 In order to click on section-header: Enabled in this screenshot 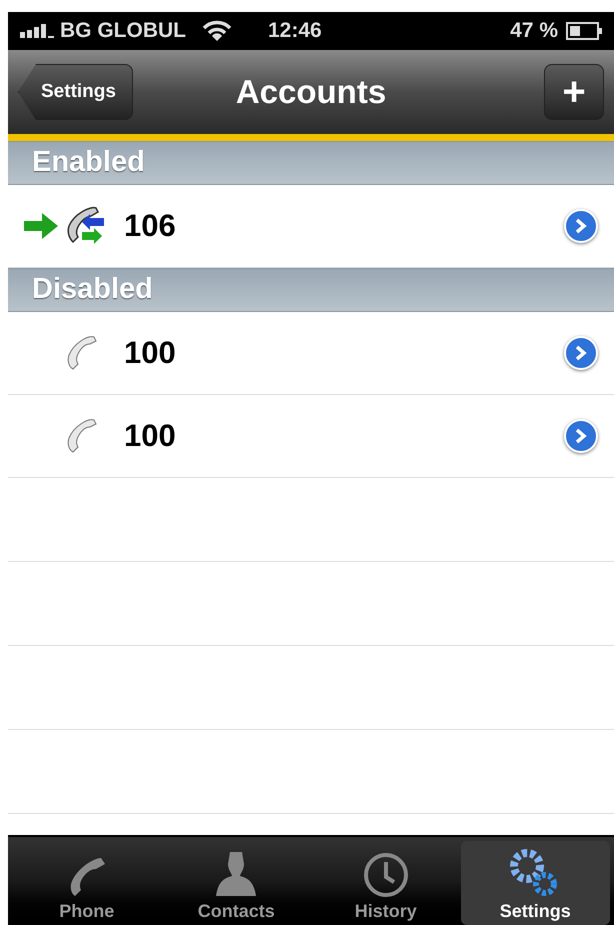, I will do `click(311, 163)`.